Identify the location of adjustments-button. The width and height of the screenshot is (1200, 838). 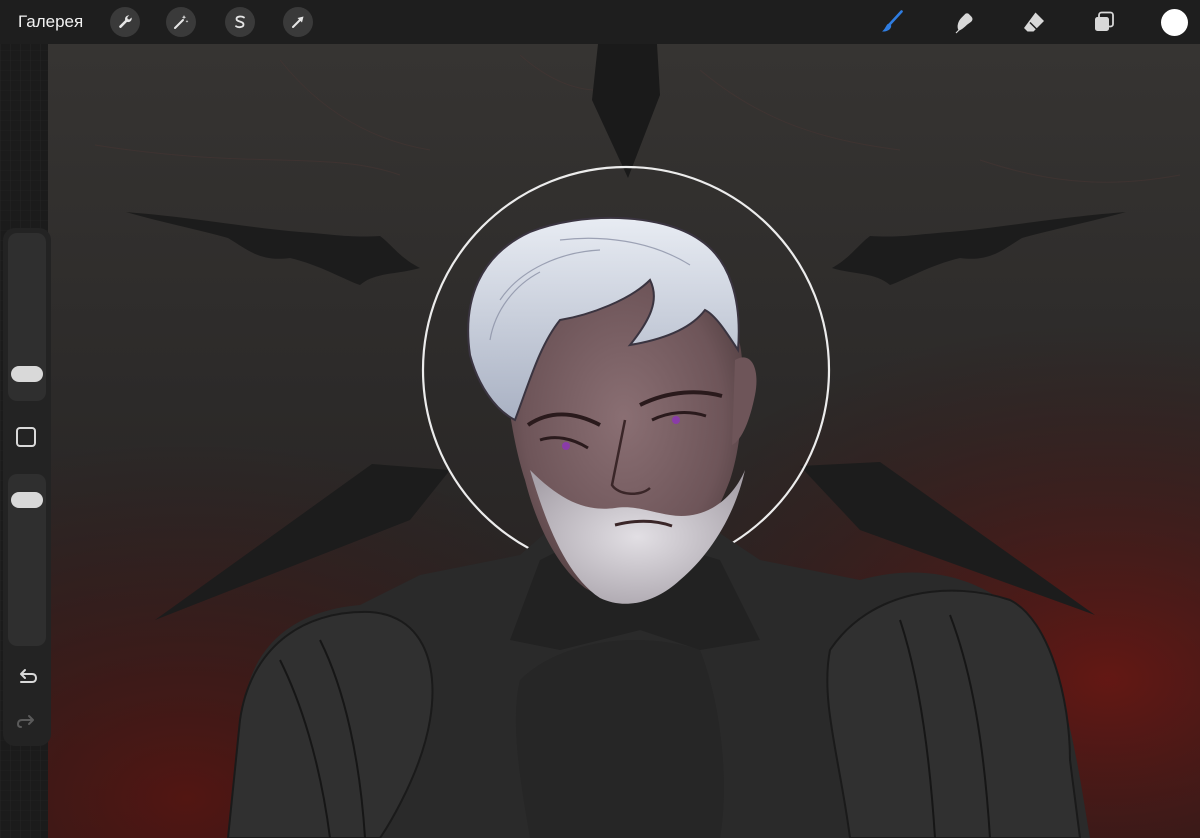
(181, 22).